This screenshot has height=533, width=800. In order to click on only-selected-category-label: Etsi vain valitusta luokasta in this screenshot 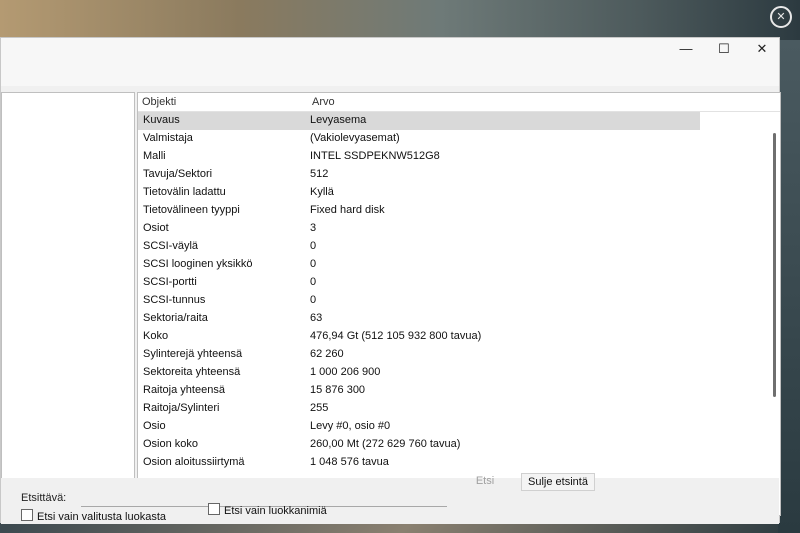, I will do `click(102, 517)`.